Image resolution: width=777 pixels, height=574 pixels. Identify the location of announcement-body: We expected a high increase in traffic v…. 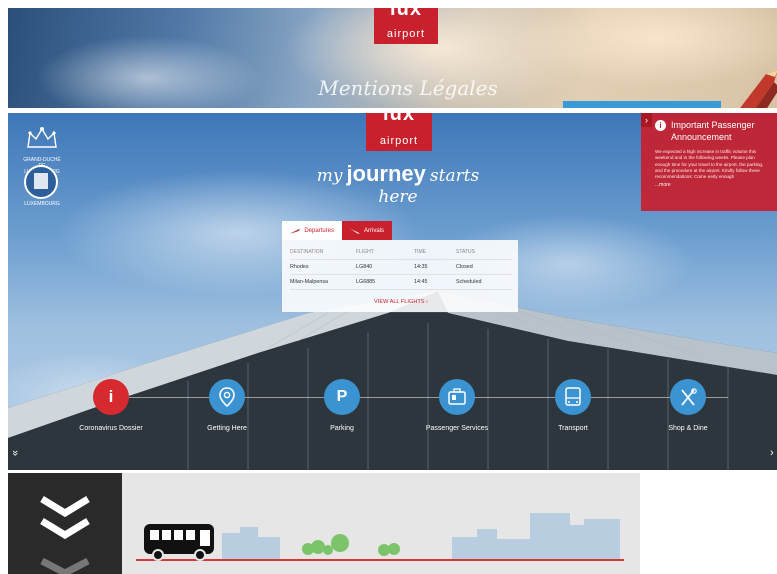
(709, 164).